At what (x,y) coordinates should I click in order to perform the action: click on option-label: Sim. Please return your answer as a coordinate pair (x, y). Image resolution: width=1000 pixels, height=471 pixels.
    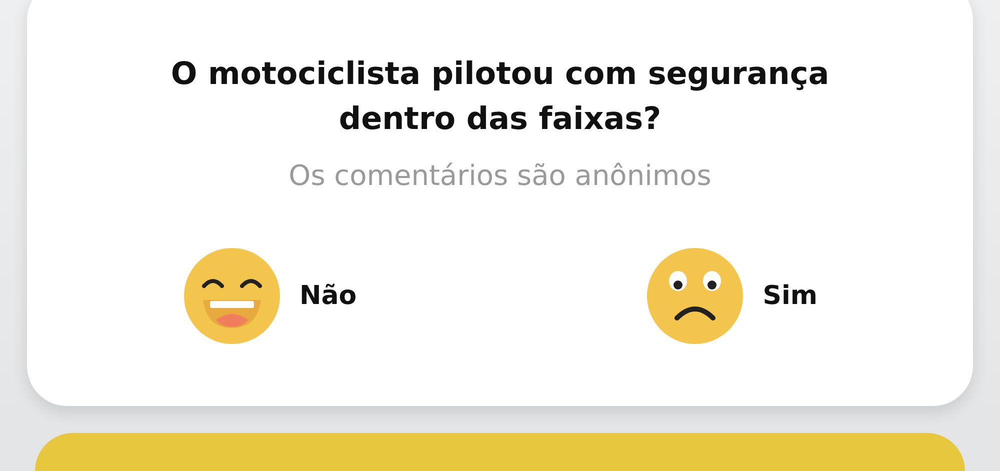
    Looking at the image, I should click on (790, 296).